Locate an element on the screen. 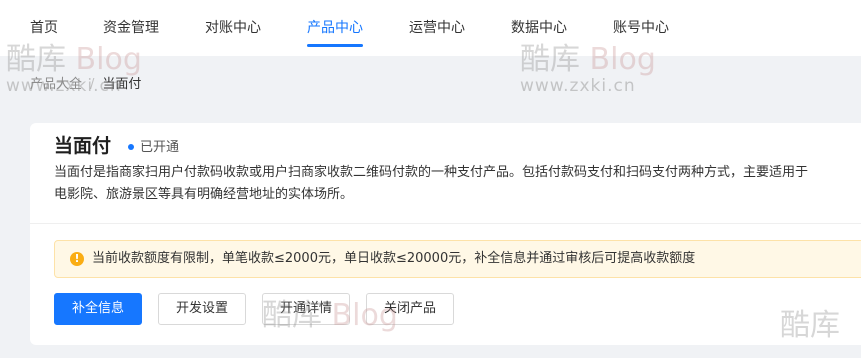 This screenshot has width=861, height=358. warning-icon: ! is located at coordinates (77, 259).